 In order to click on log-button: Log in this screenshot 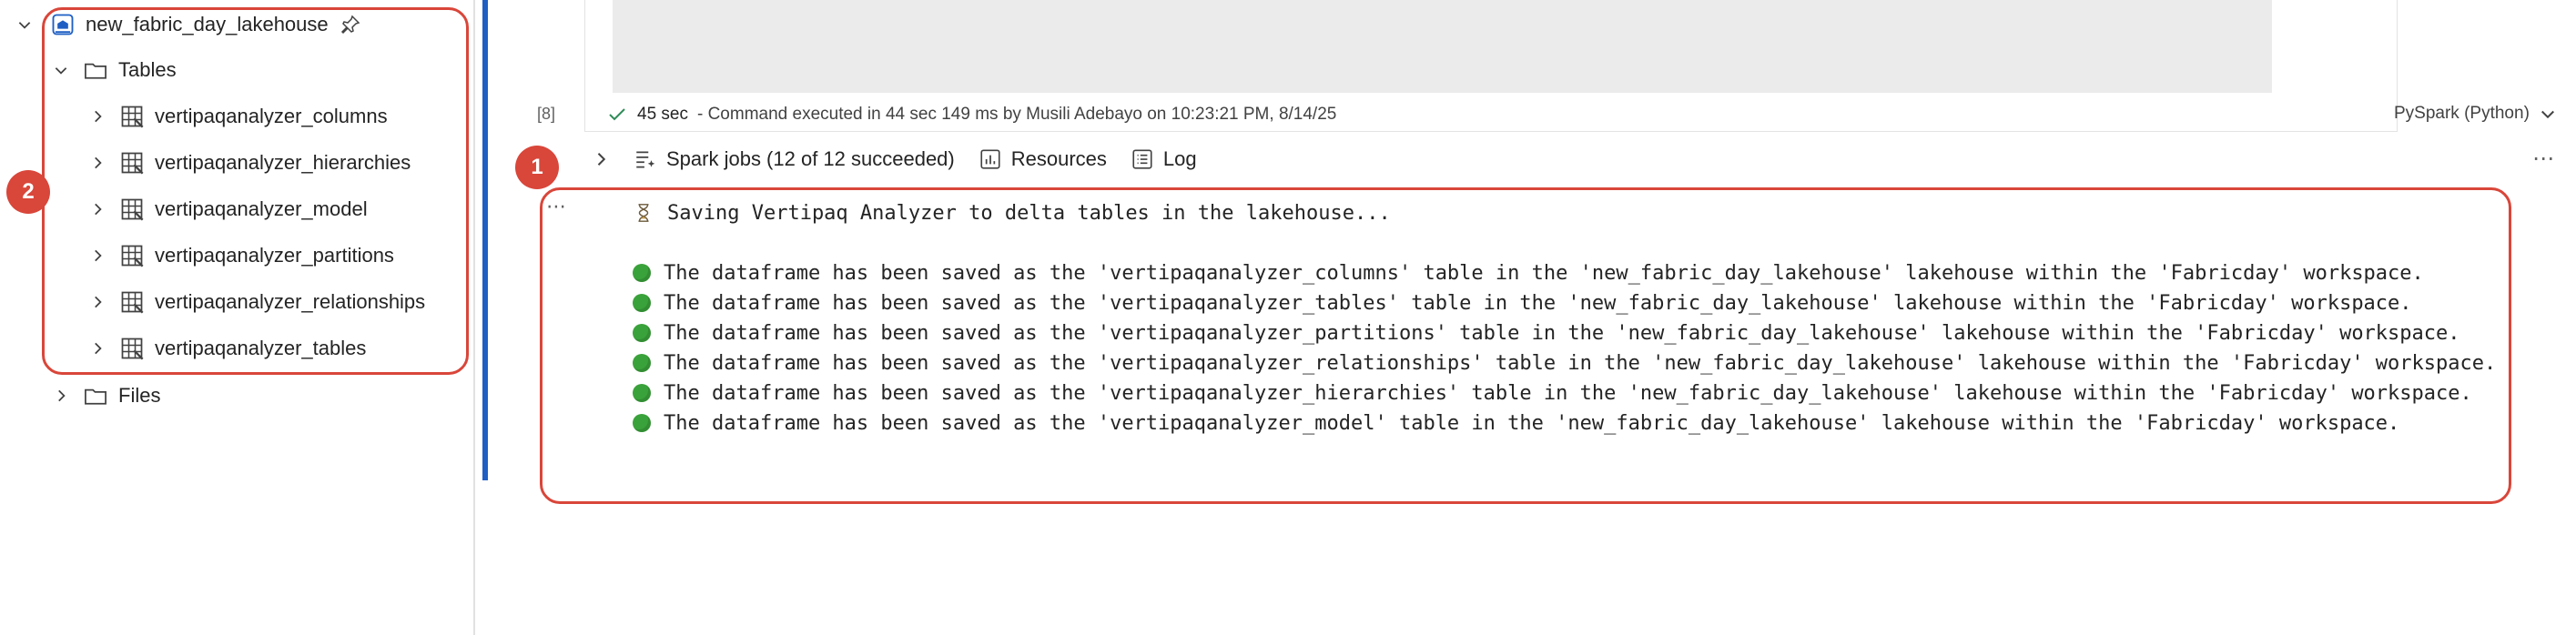, I will do `click(1164, 159)`.